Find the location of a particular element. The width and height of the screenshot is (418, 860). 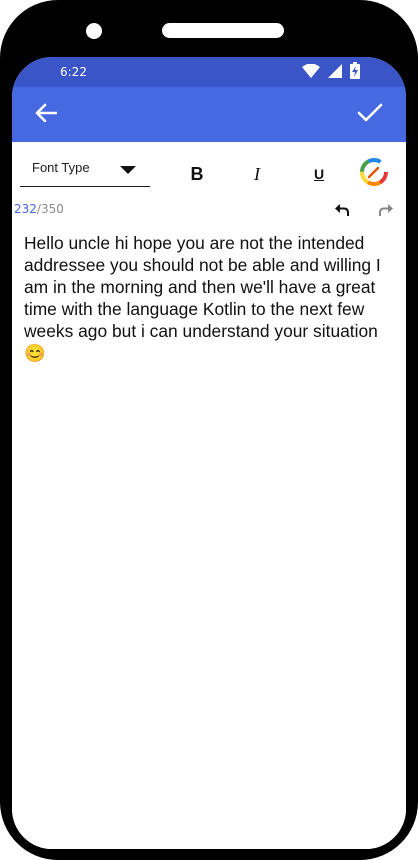

text-color-button is located at coordinates (374, 174).